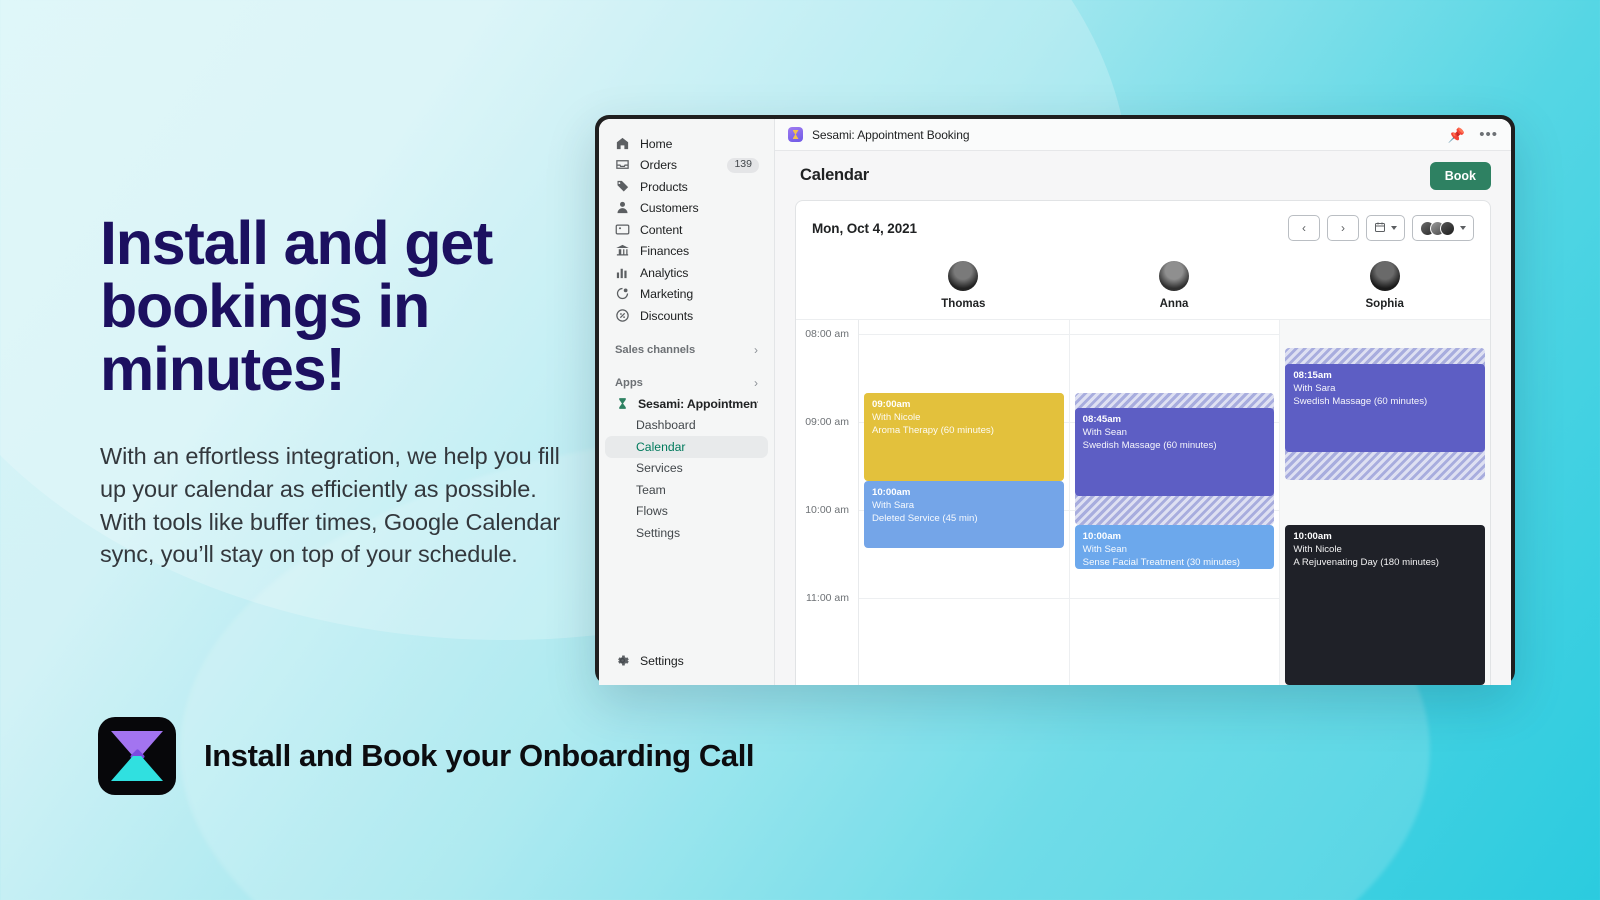 Image resolution: width=1600 pixels, height=900 pixels. I want to click on staff-filter-button, so click(1443, 228).